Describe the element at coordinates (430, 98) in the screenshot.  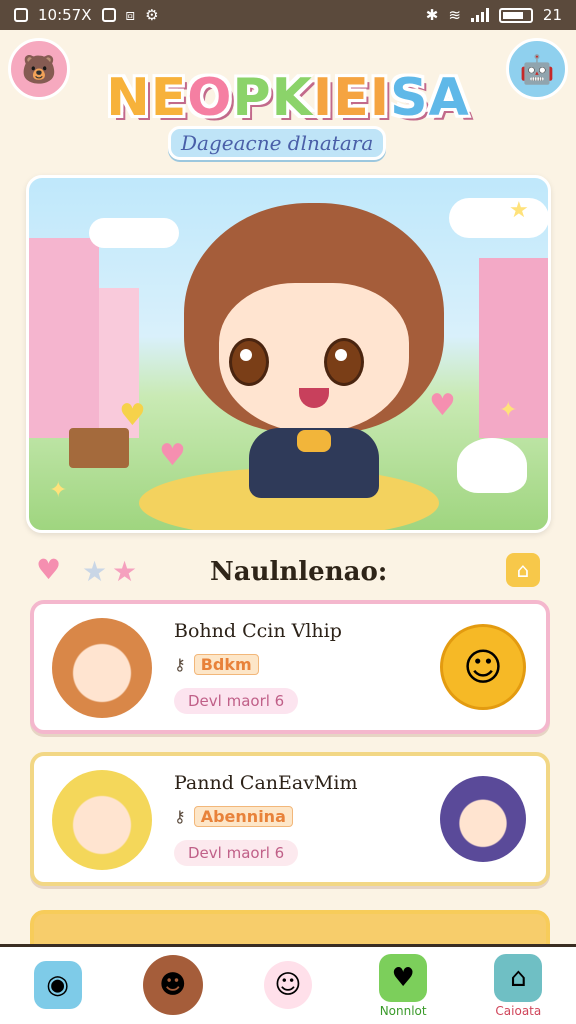
I see `title-part: SA` at that location.